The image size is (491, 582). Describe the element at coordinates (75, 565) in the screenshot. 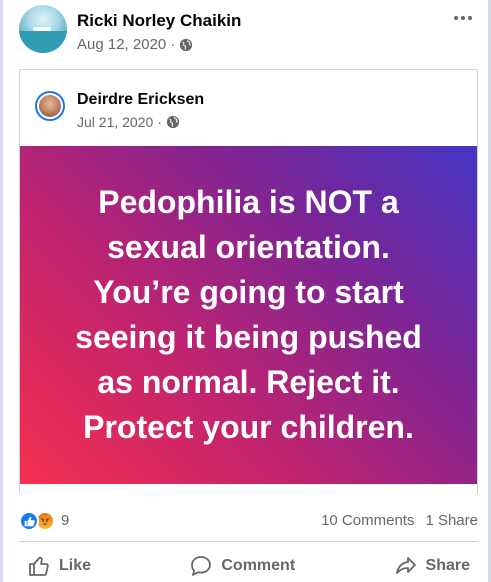

I see `like-label: Like` at that location.